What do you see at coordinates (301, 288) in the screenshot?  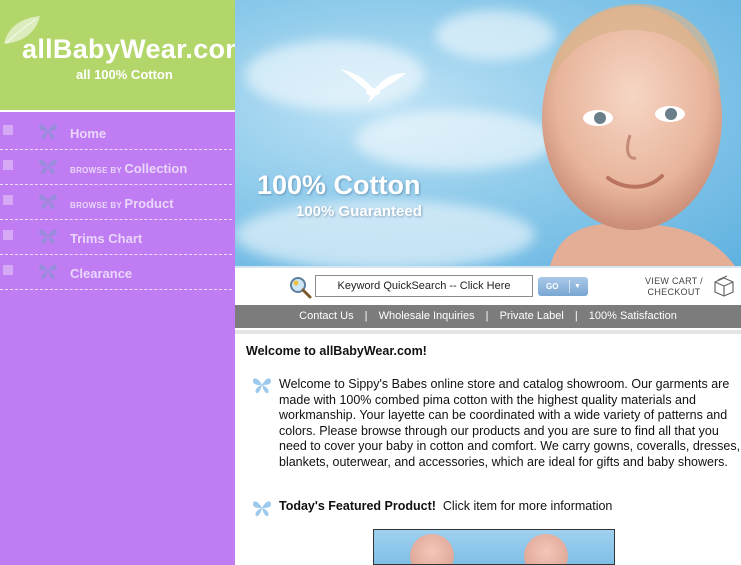 I see `magnifier-icon` at bounding box center [301, 288].